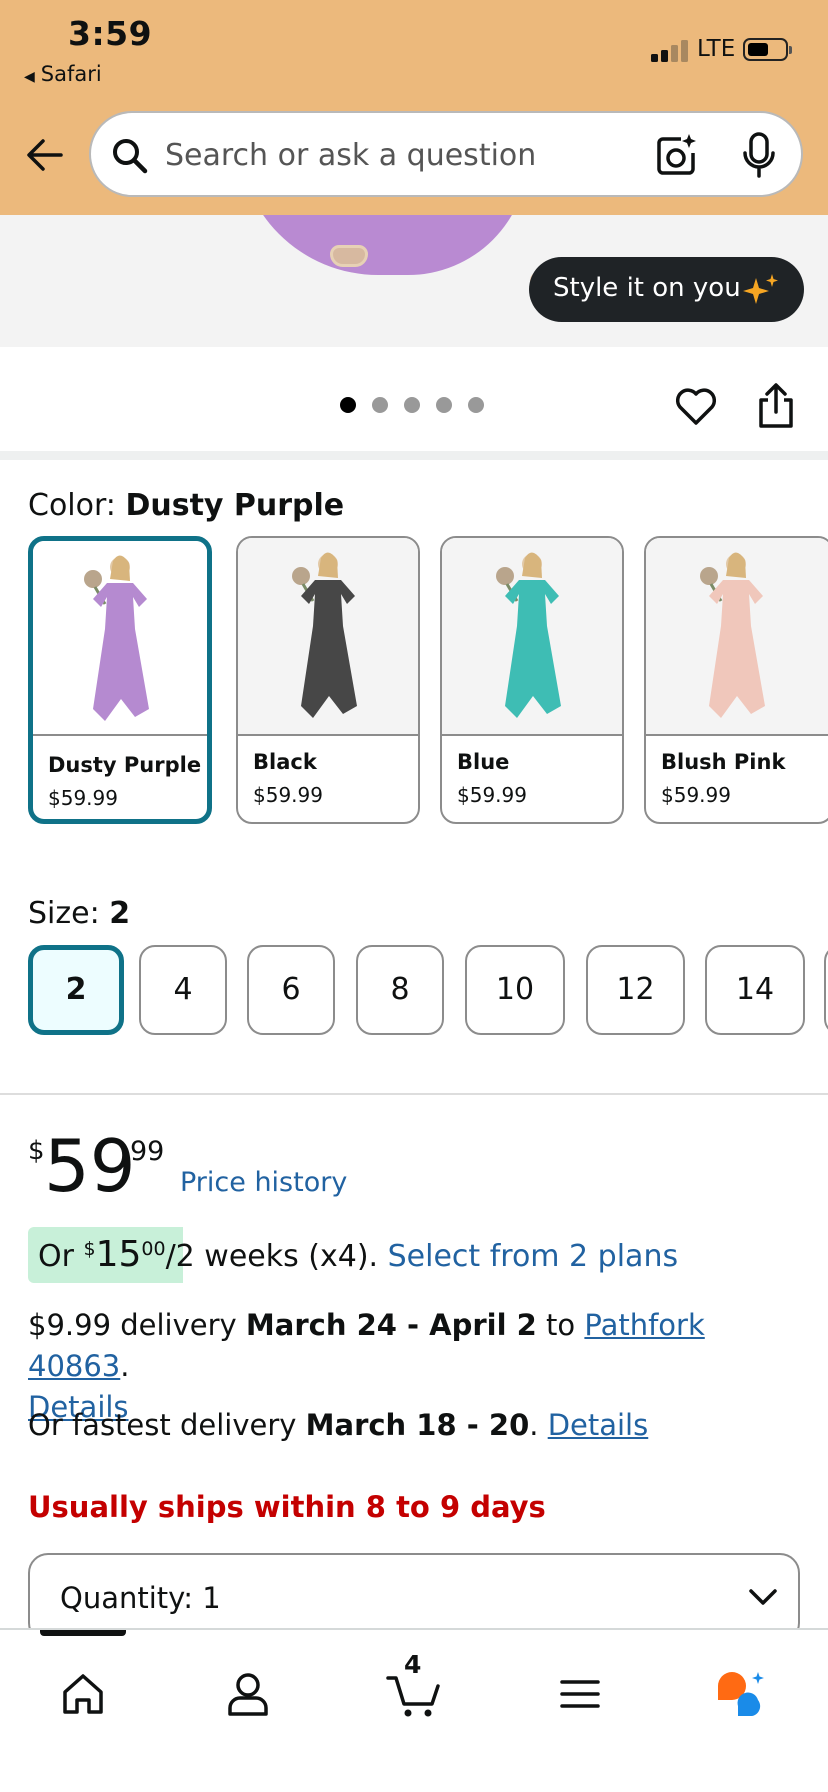 Image resolution: width=828 pixels, height=1792 pixels. Describe the element at coordinates (235, 505) in the screenshot. I see `selected-color: Dusty Purple` at that location.